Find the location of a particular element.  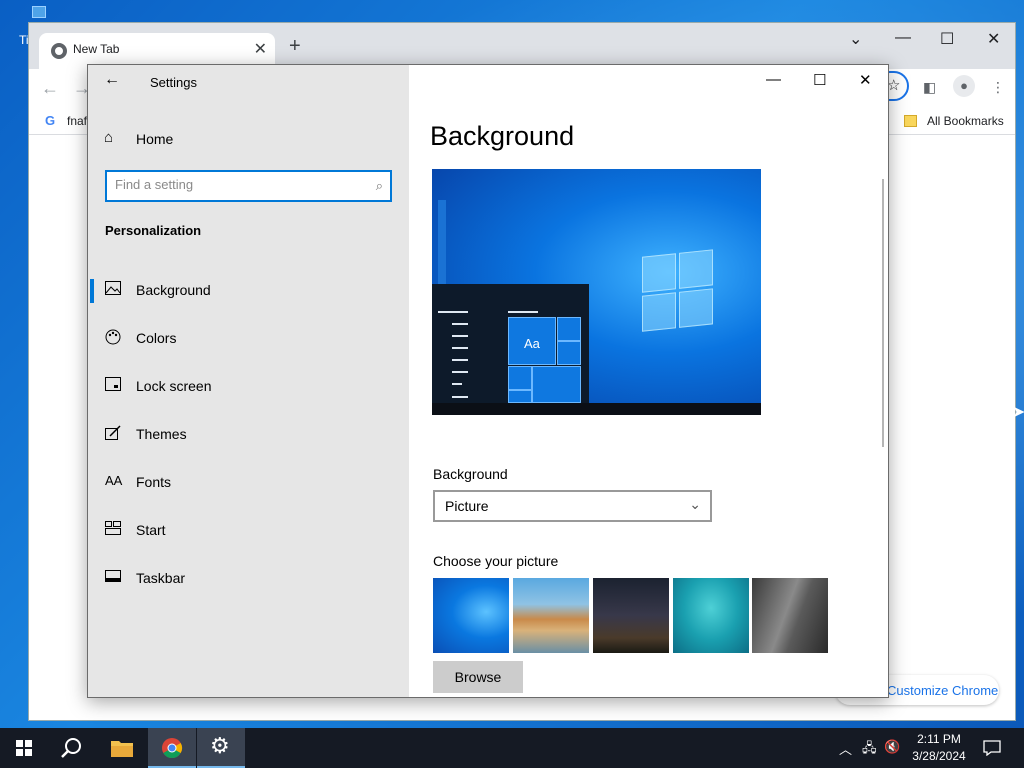

chrome-minimize-button: — is located at coordinates (903, 38).